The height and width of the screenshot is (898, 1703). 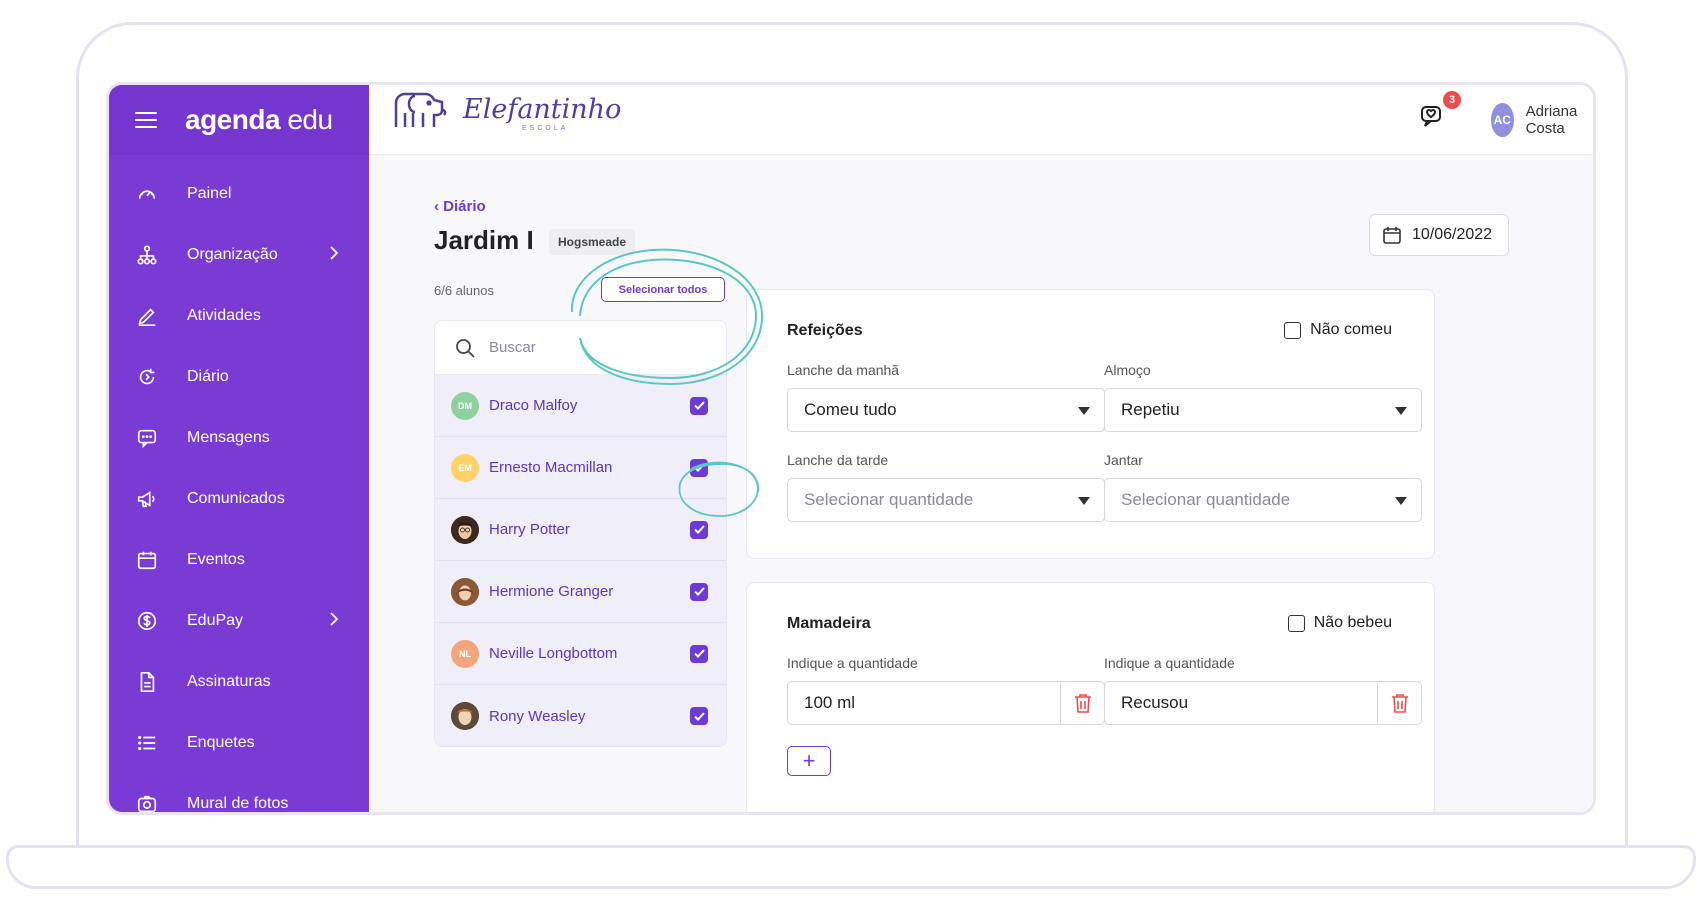 I want to click on sidebar-item-diario: Diário, so click(x=239, y=376).